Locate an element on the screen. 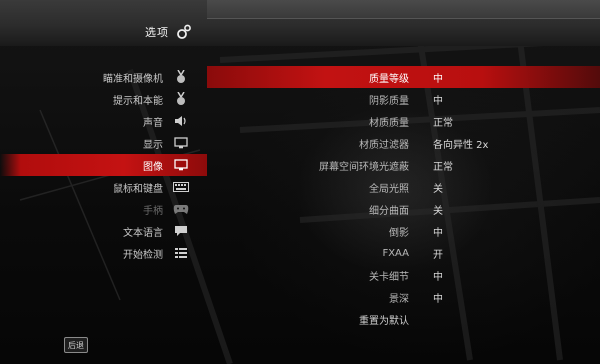 The width and height of the screenshot is (600, 364). options-header: 选项 is located at coordinates (103, 32).